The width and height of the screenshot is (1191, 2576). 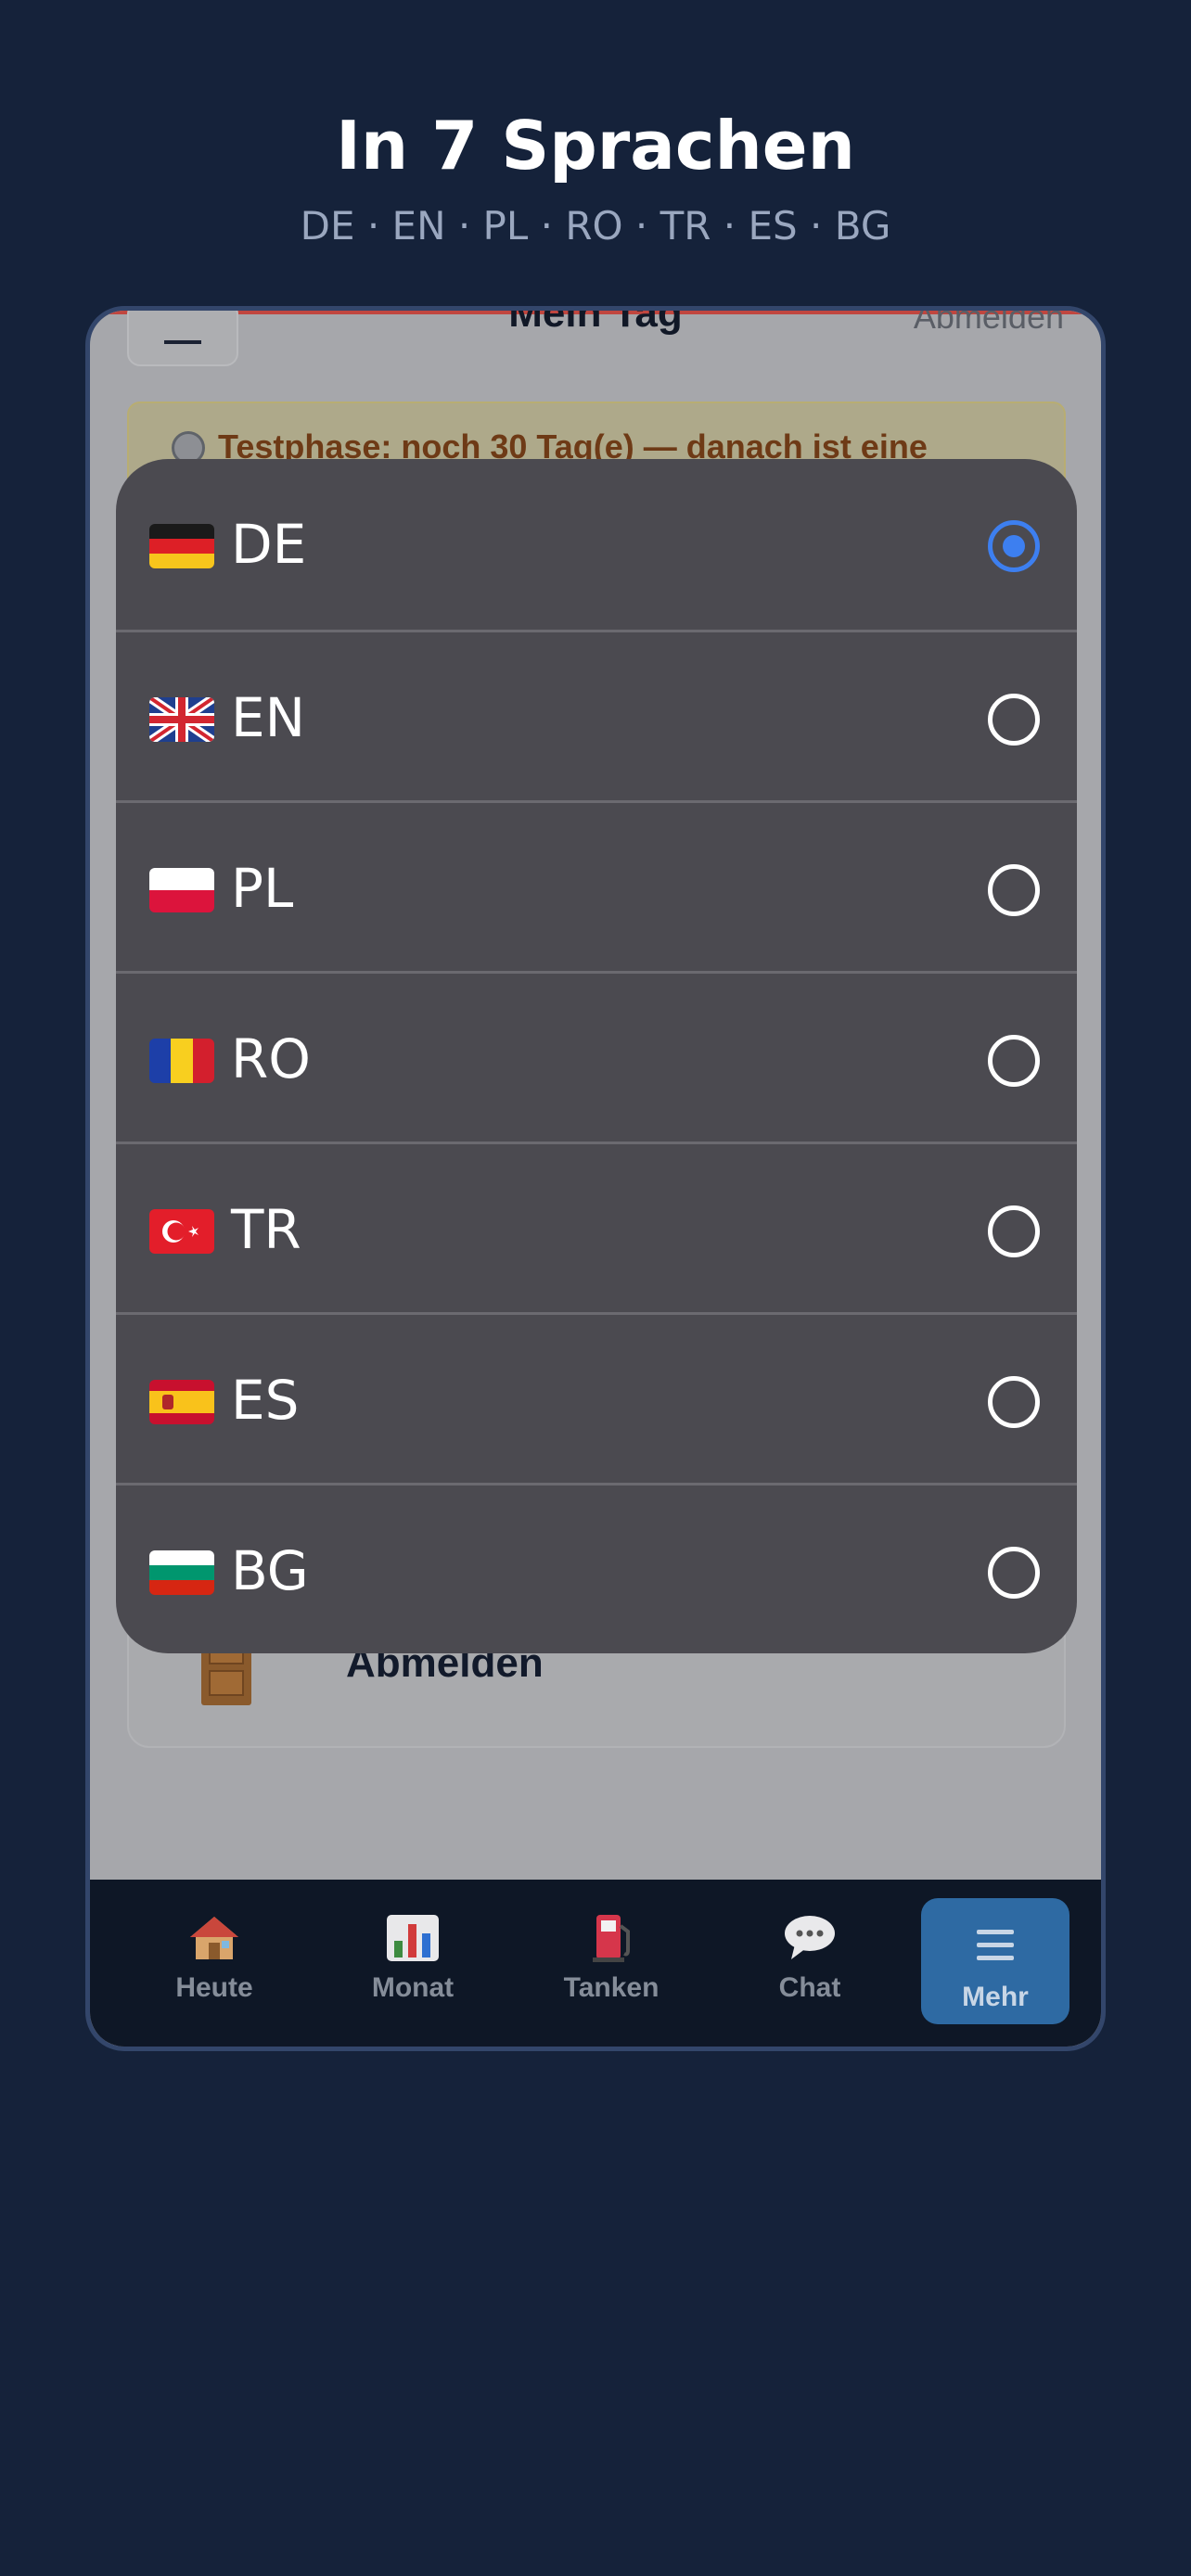 I want to click on tab-label: Heute, so click(x=214, y=1987).